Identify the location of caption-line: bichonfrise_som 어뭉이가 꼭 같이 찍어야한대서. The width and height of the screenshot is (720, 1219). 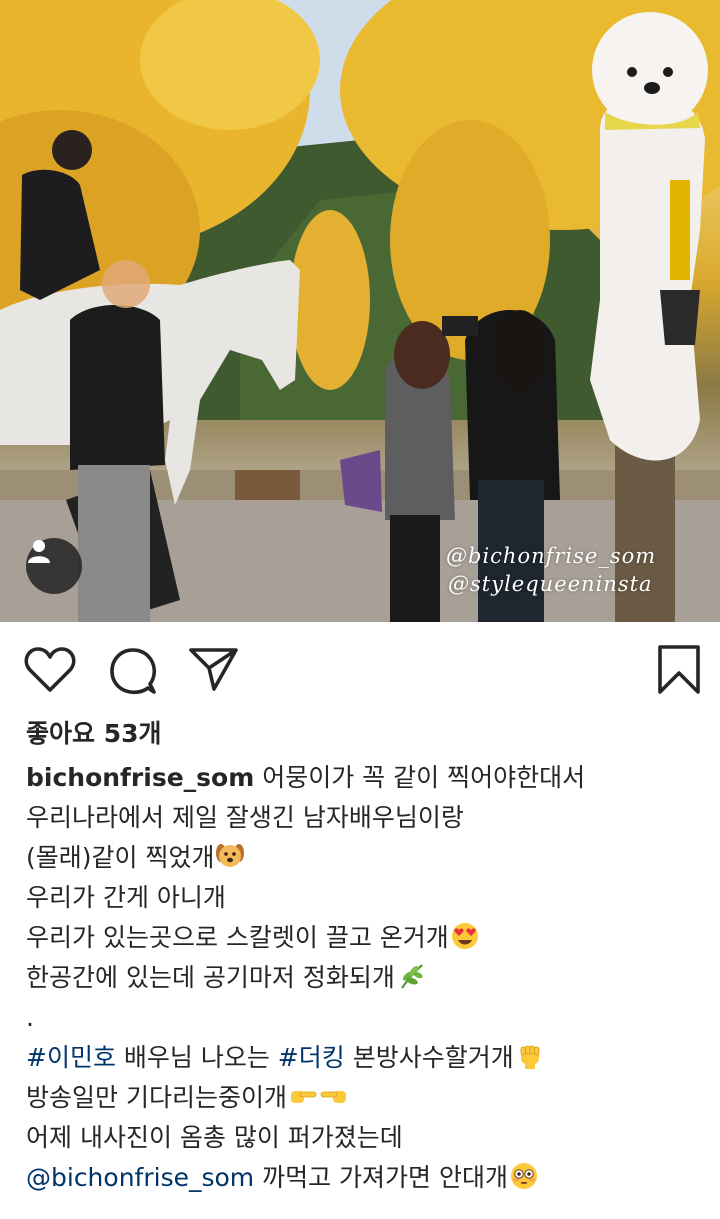
(360, 778).